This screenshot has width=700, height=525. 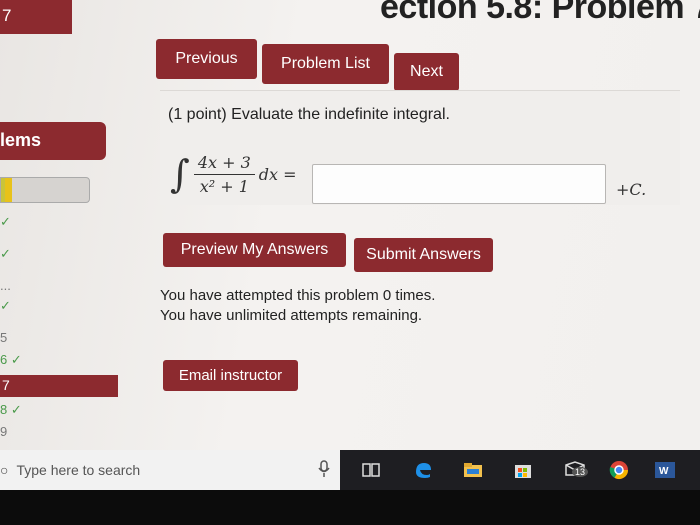 I want to click on windows-taskbar: ○ Type here to search 13 W, so click(x=350, y=470).